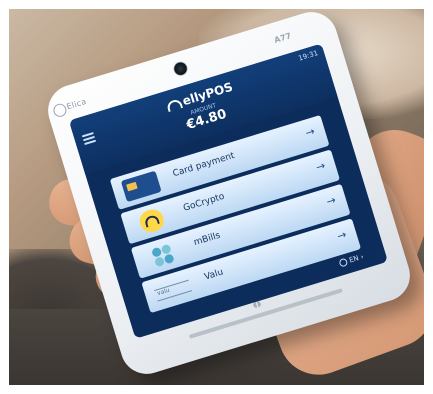  I want to click on gocrypto-icon, so click(152, 220).